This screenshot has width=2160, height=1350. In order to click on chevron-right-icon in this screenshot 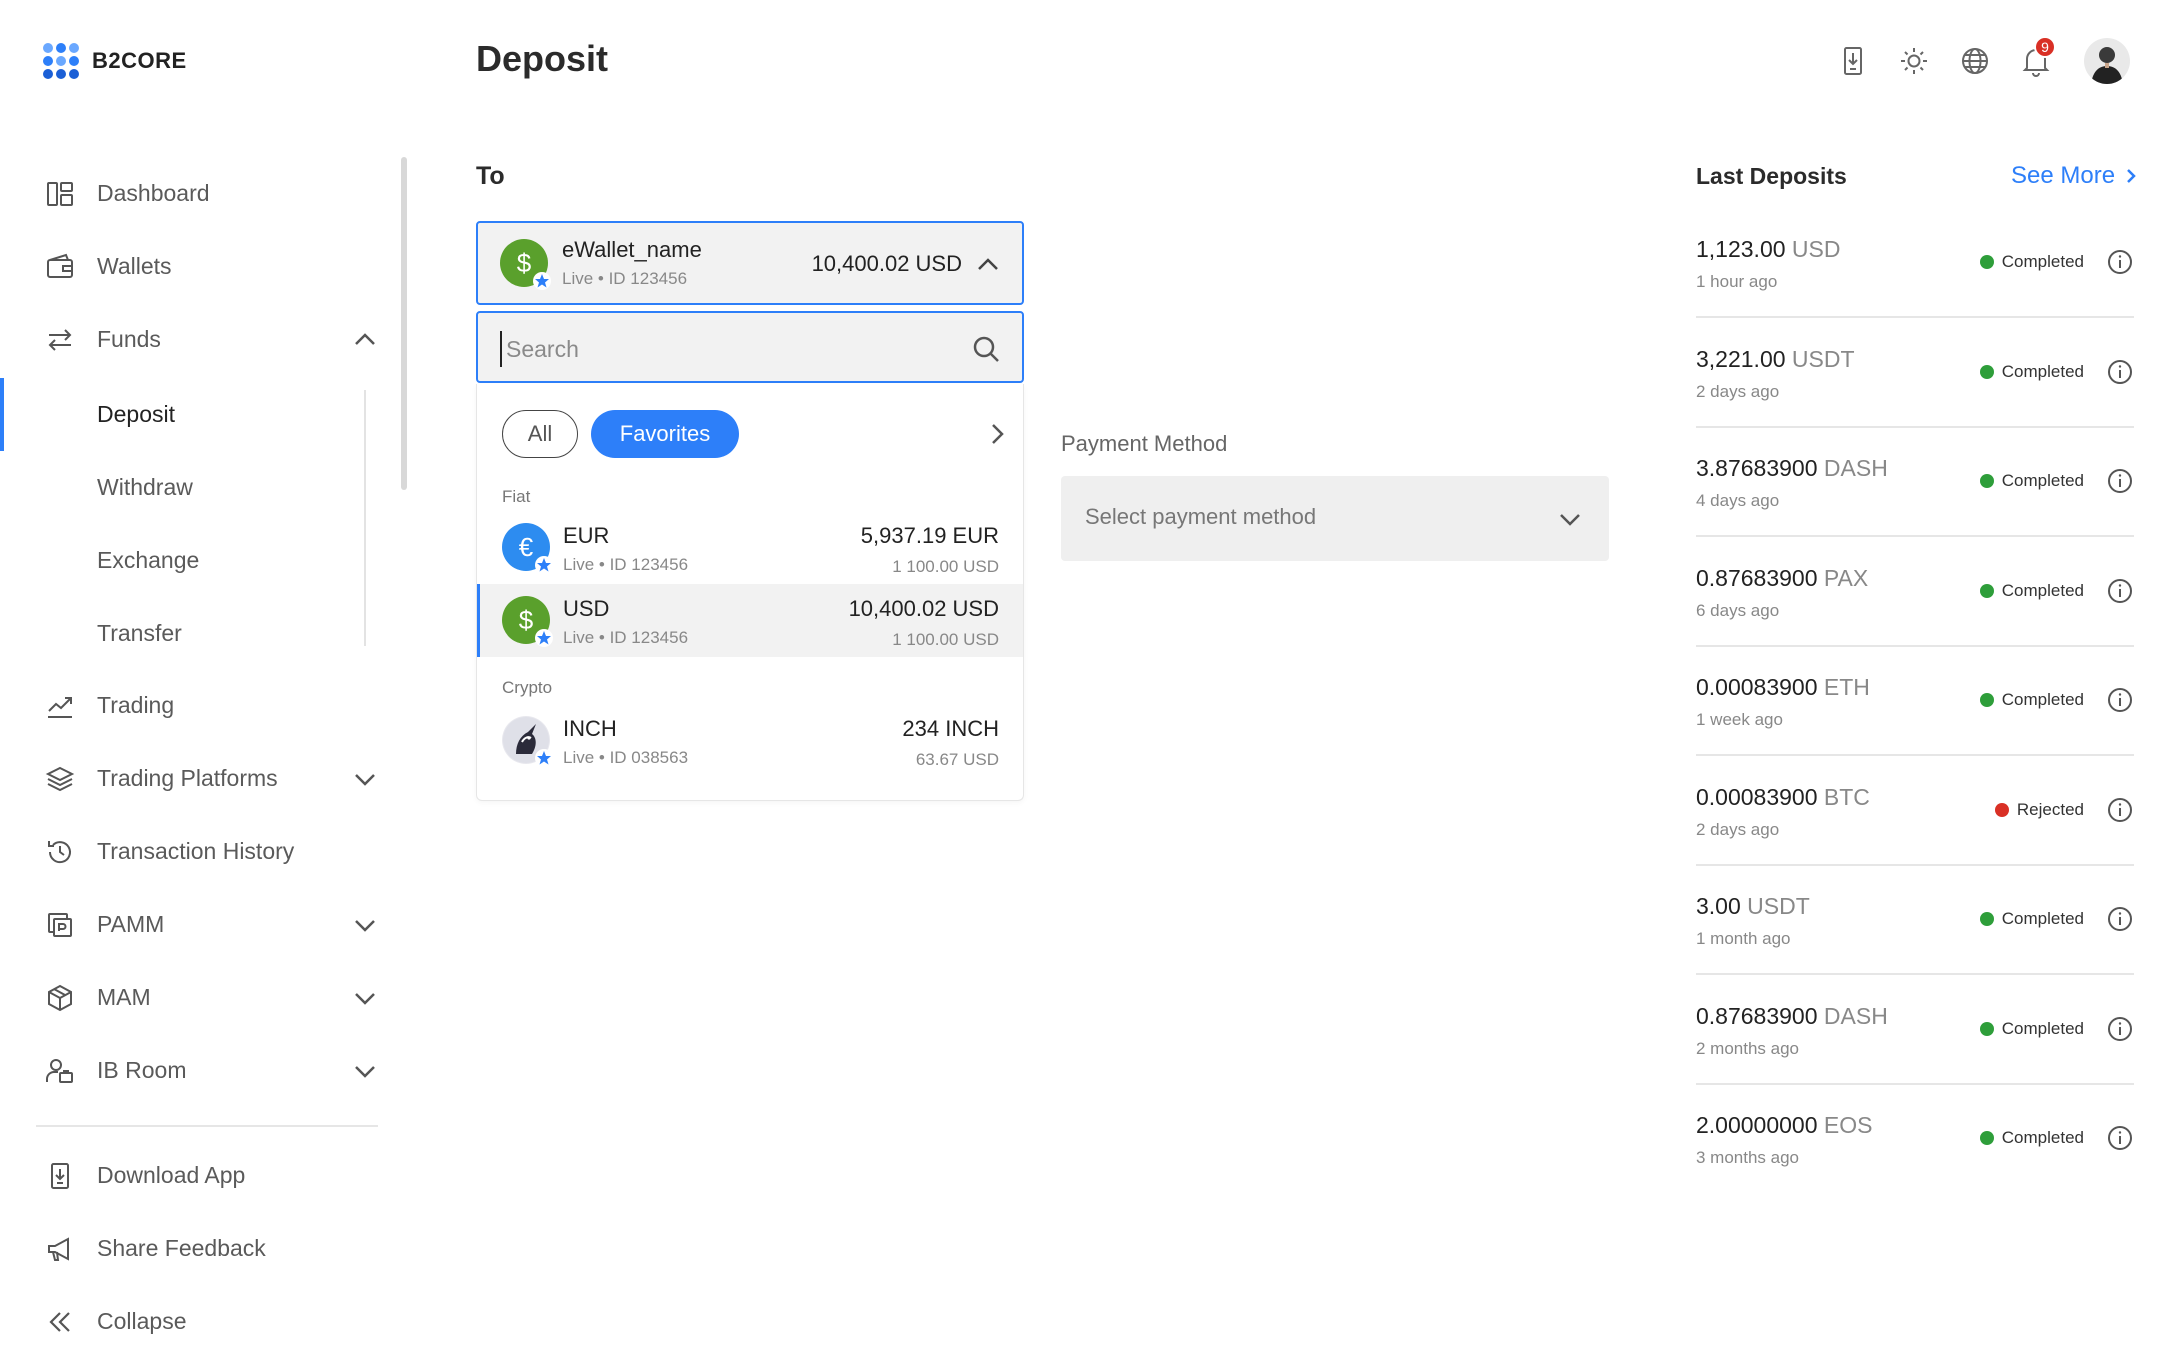, I will do `click(997, 434)`.